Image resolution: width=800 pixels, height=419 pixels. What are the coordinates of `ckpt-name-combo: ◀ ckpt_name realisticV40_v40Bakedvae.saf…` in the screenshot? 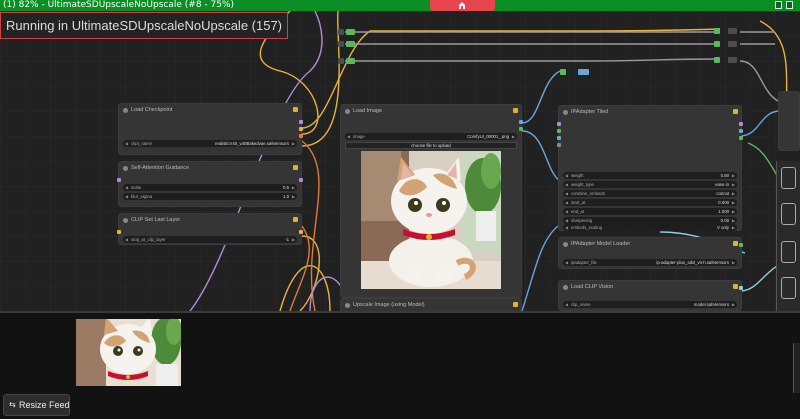 It's located at (210, 143).